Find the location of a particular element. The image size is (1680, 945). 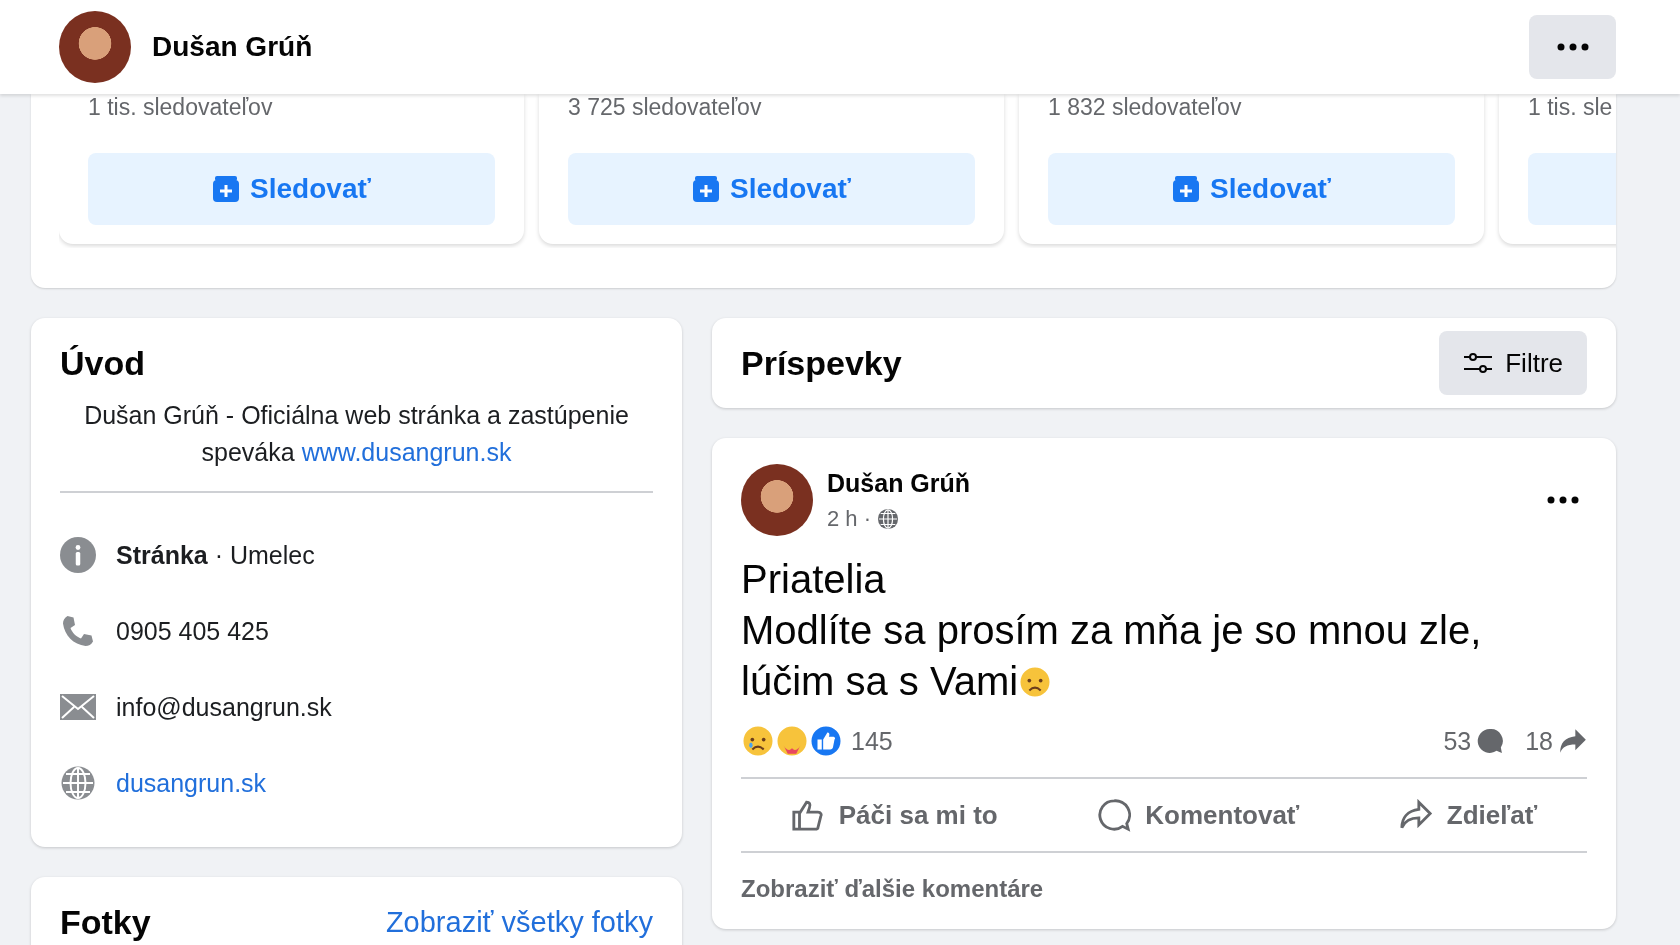

share-count: 18 is located at coordinates (1539, 741).